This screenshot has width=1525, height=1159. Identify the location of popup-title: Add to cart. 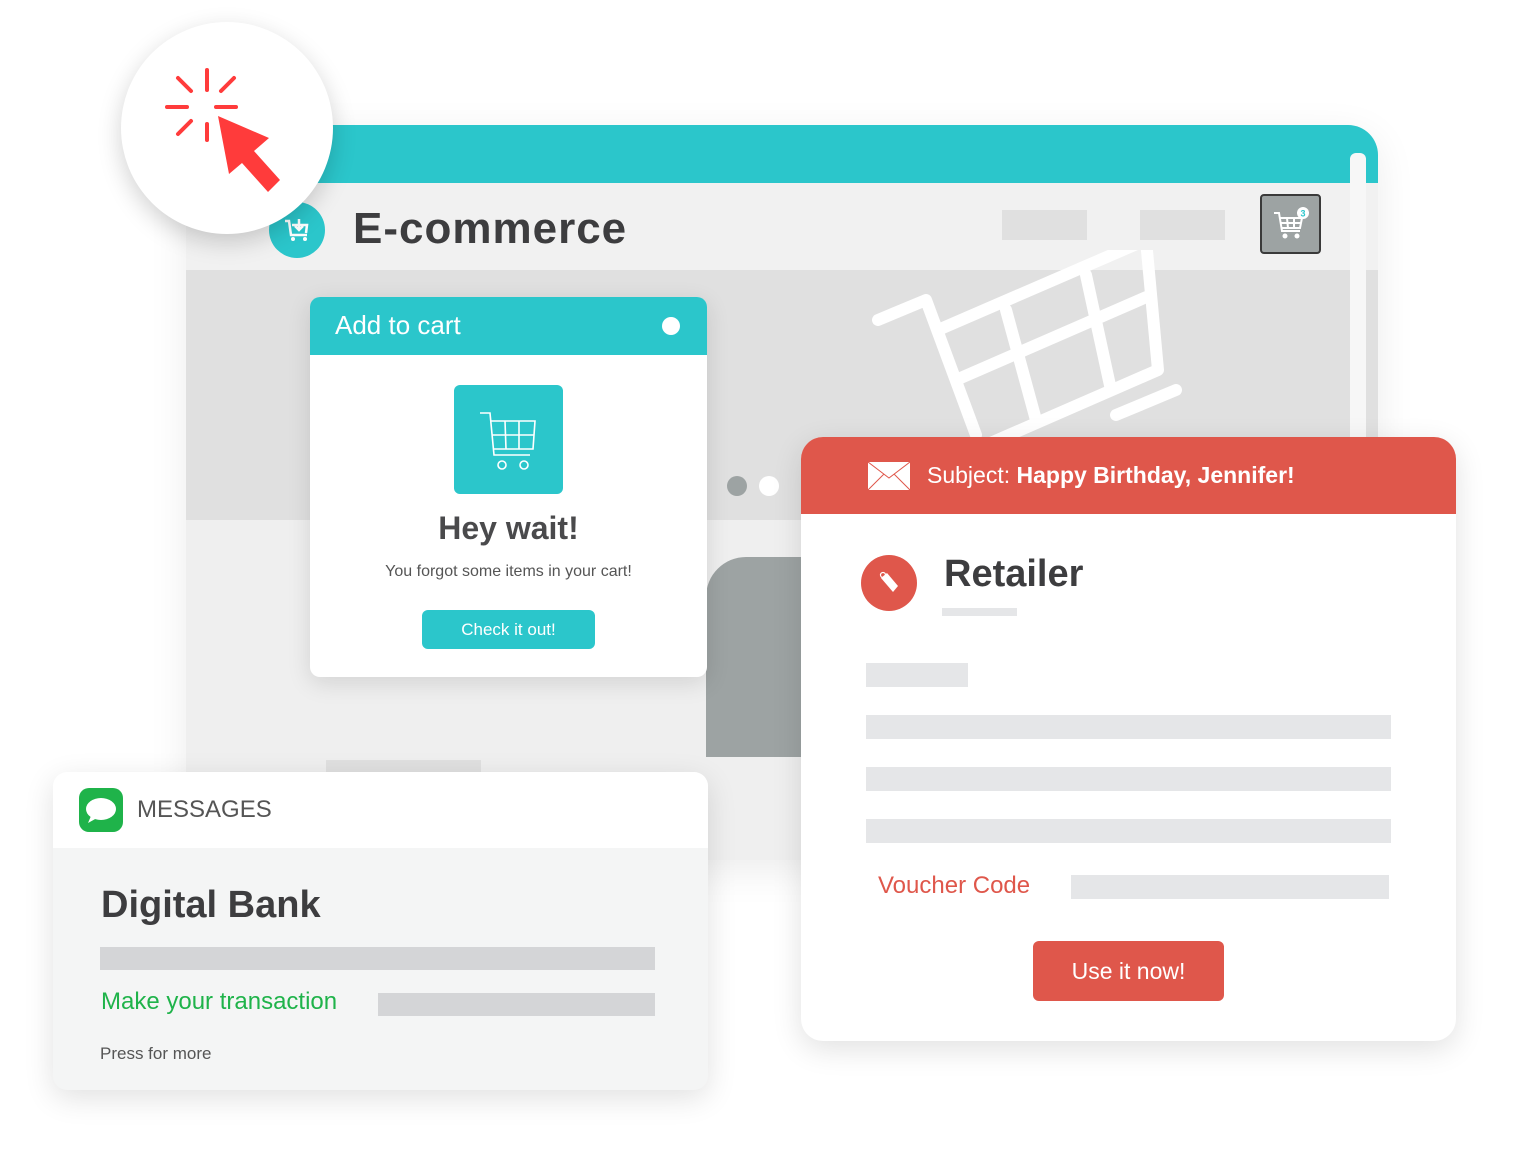
(398, 325).